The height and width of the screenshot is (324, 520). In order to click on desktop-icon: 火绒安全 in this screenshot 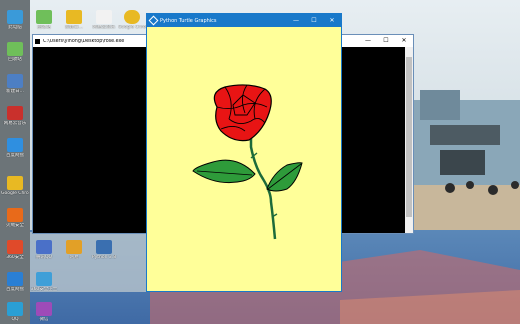, I will do `click(15, 218)`.